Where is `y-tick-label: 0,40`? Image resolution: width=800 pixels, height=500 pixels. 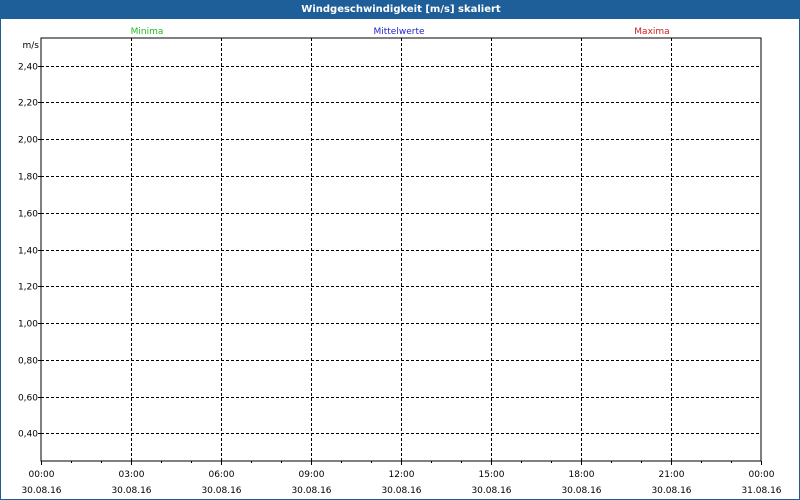 y-tick-label: 0,40 is located at coordinates (28, 435).